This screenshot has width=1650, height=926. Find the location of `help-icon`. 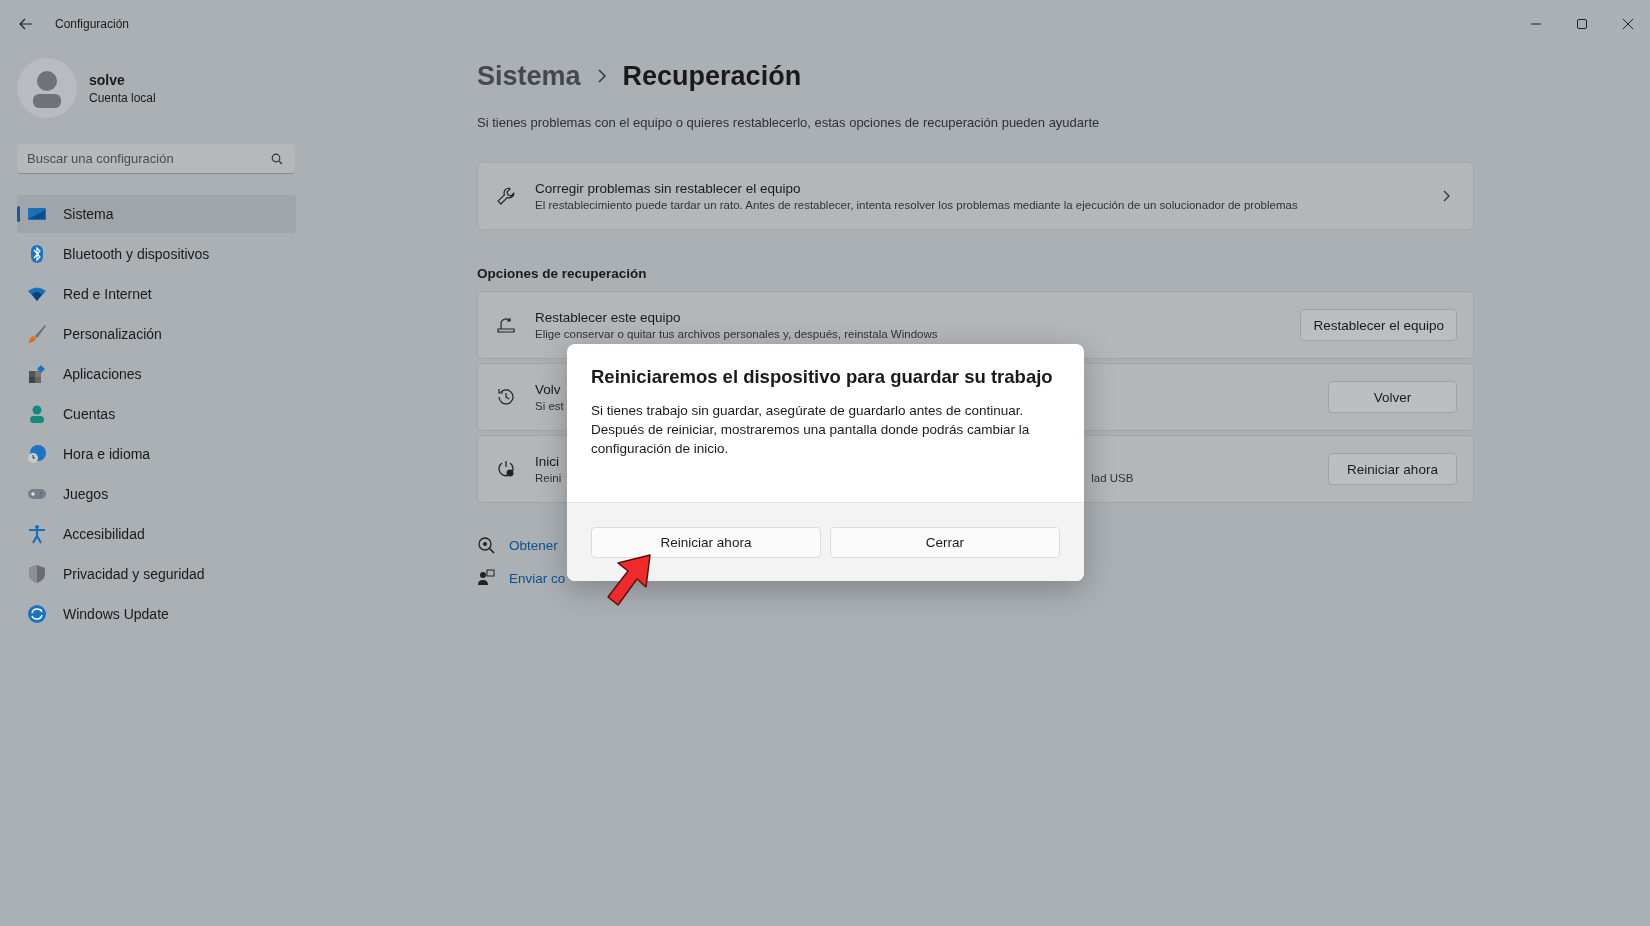

help-icon is located at coordinates (486, 545).